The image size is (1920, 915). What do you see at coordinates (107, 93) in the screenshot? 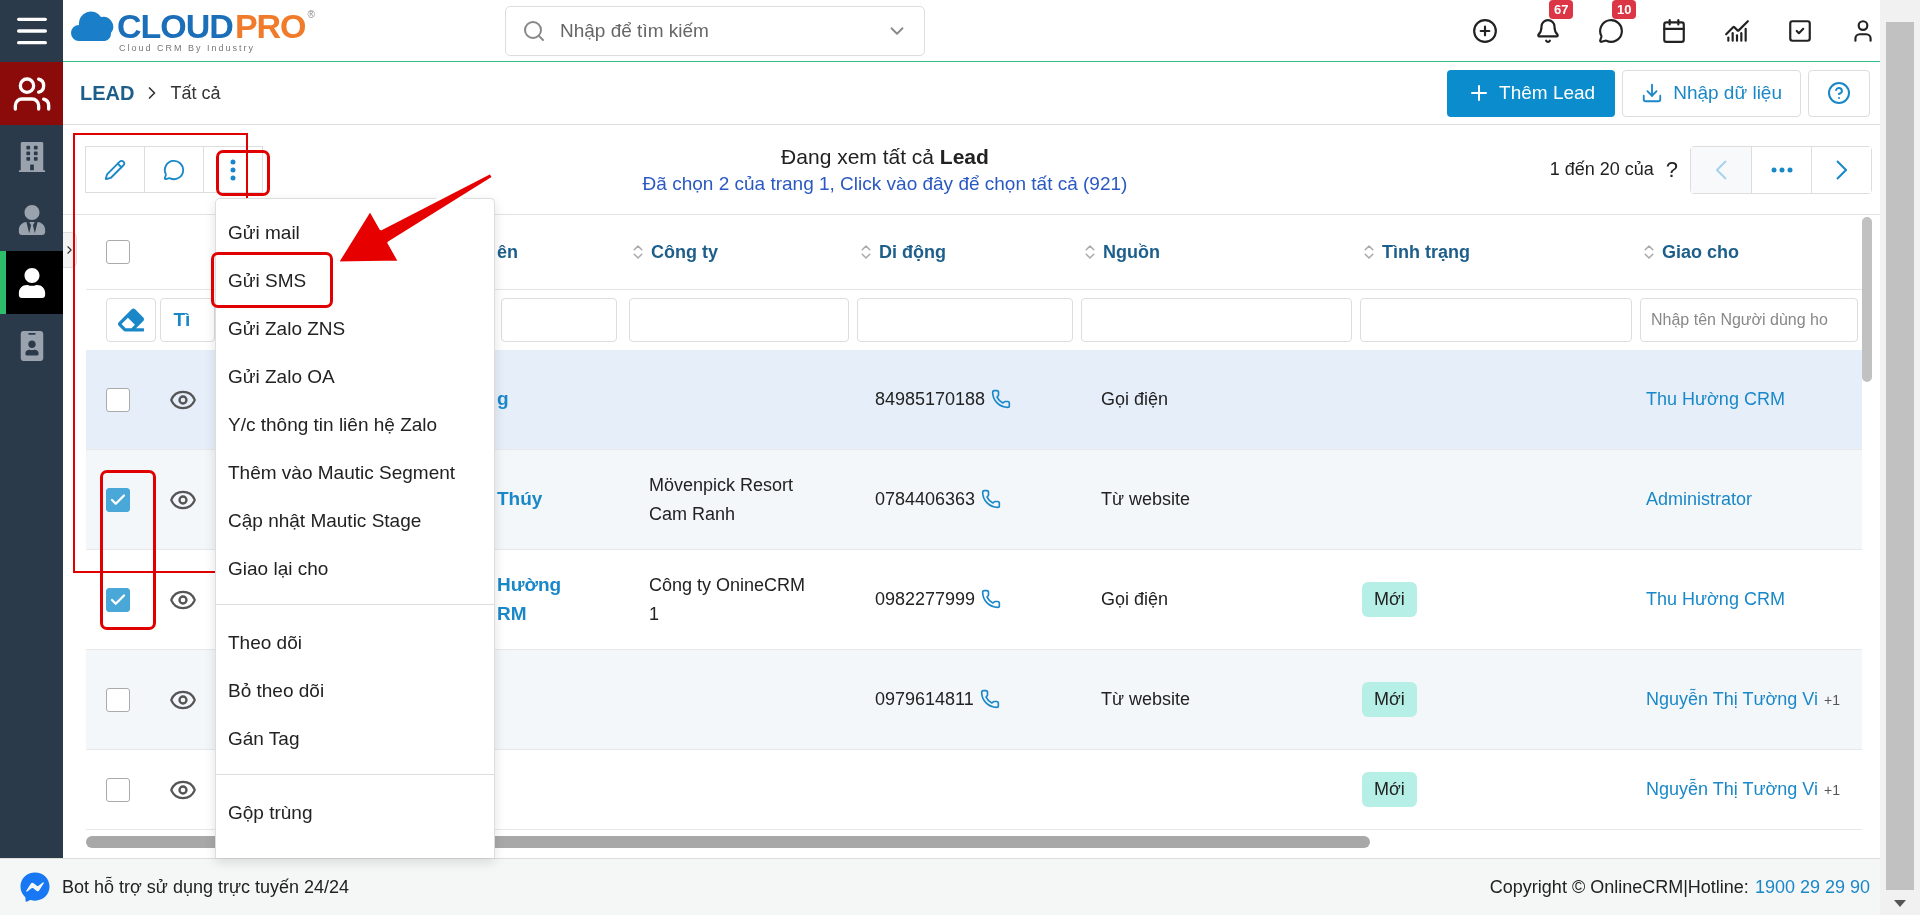
I see `breadcrumb-link: LEAD` at bounding box center [107, 93].